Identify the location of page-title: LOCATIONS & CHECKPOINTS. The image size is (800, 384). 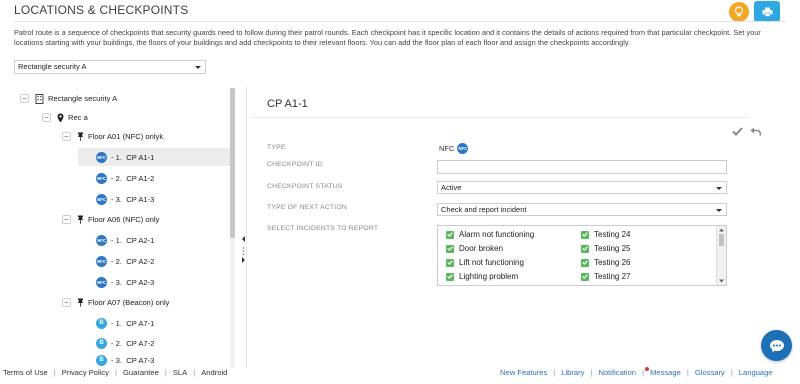
(101, 10).